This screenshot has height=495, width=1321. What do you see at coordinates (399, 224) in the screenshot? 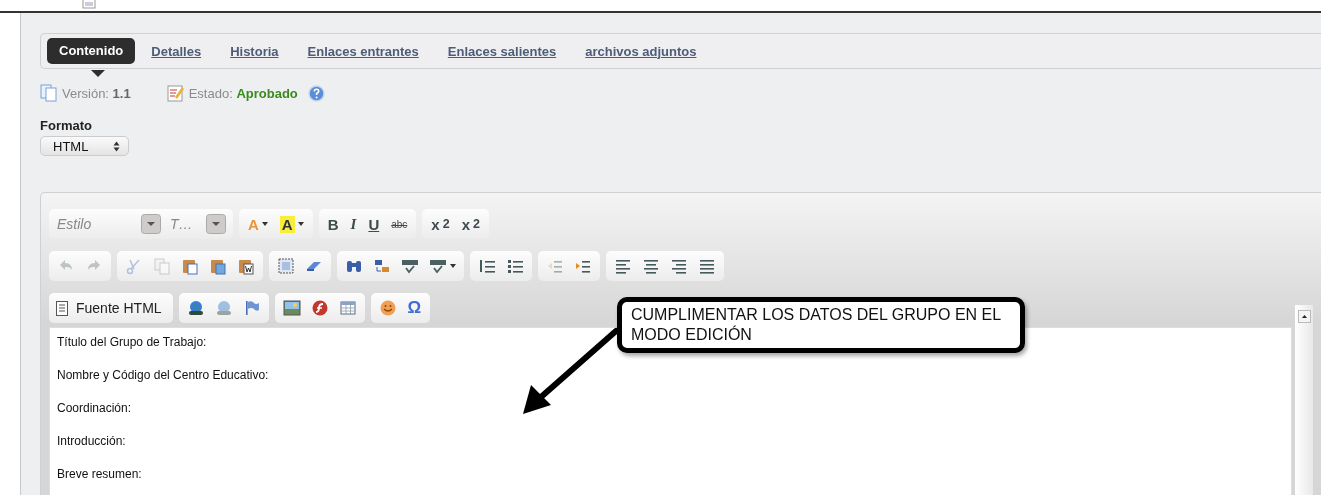
I see `strike-button: abc` at bounding box center [399, 224].